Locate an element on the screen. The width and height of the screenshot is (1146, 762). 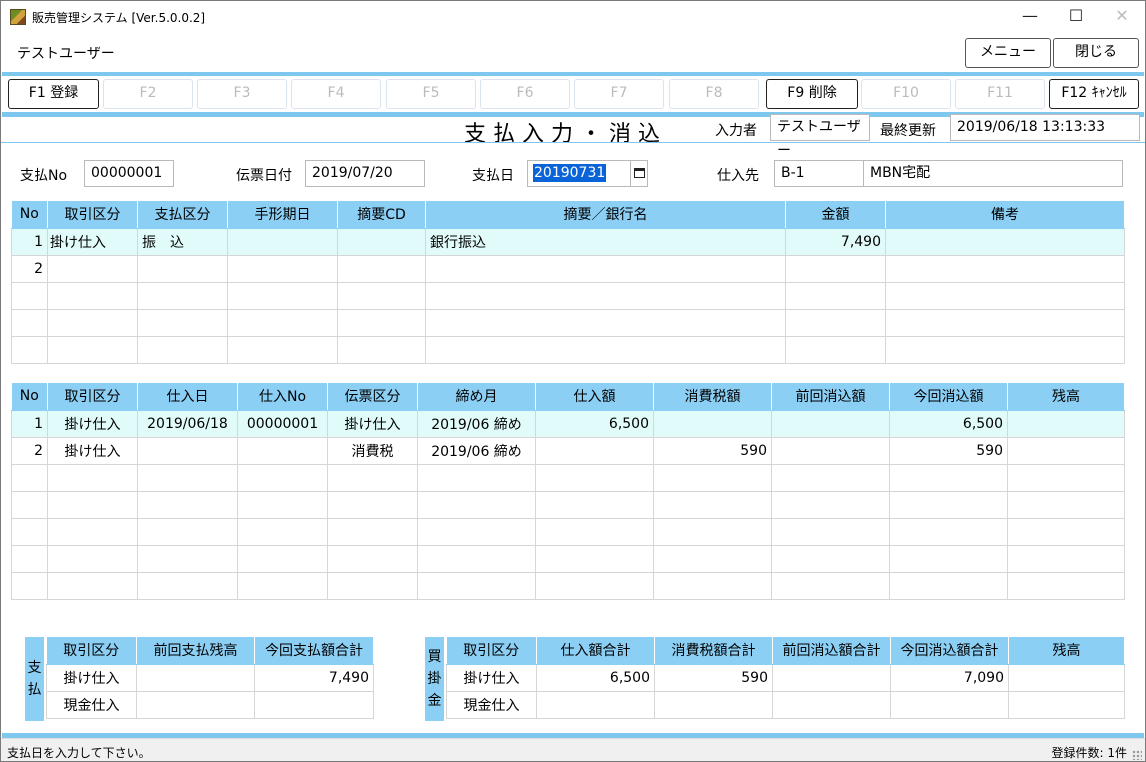
table-cell: 1 is located at coordinates (29, 241).